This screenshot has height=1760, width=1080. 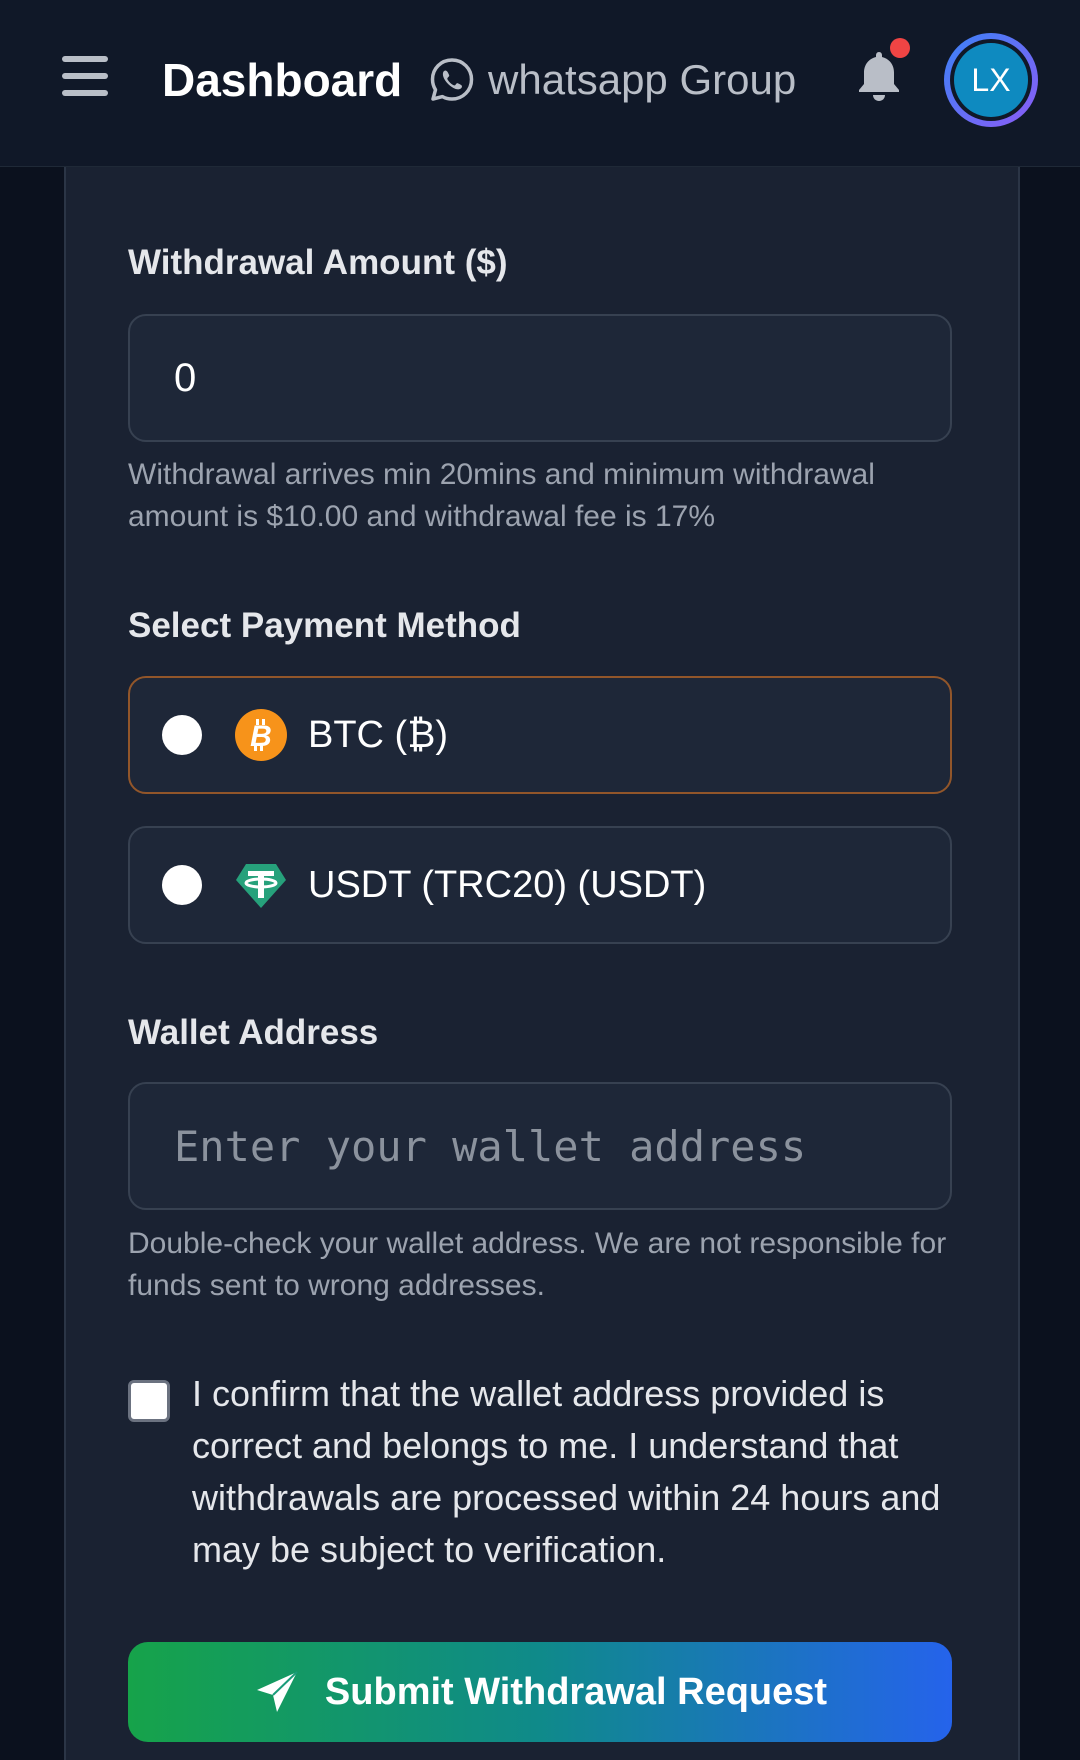 What do you see at coordinates (261, 886) in the screenshot?
I see `tether-icon` at bounding box center [261, 886].